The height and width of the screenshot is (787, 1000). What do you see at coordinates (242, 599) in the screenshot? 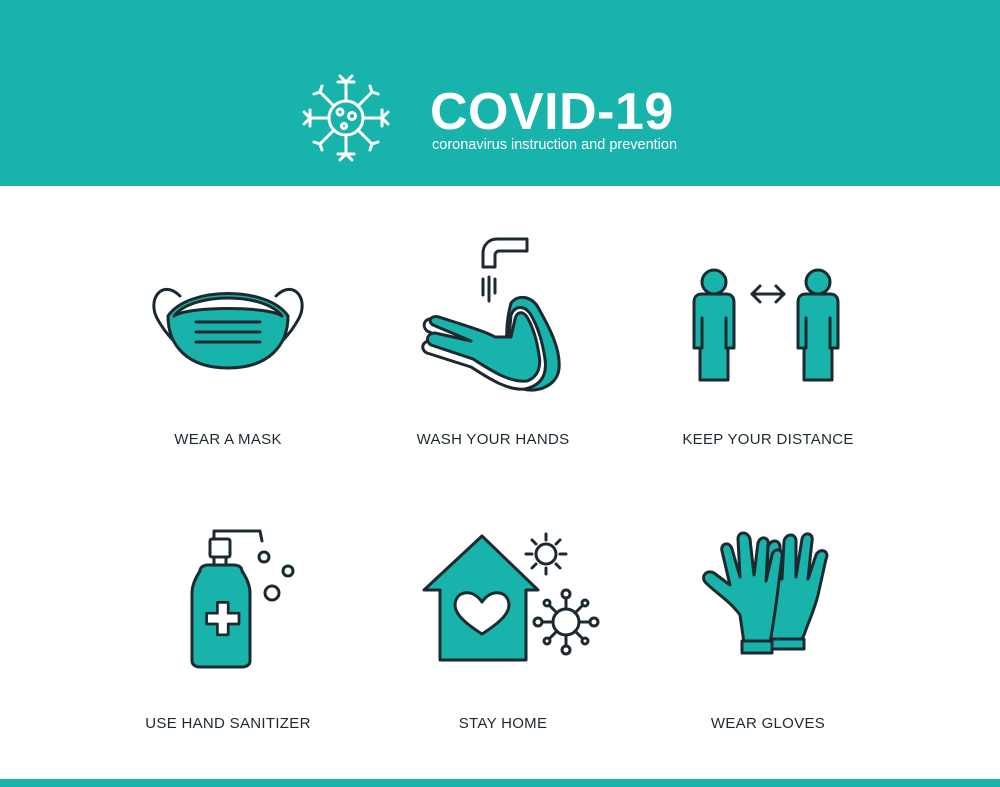
I see `hand-sanitizer-icon` at bounding box center [242, 599].